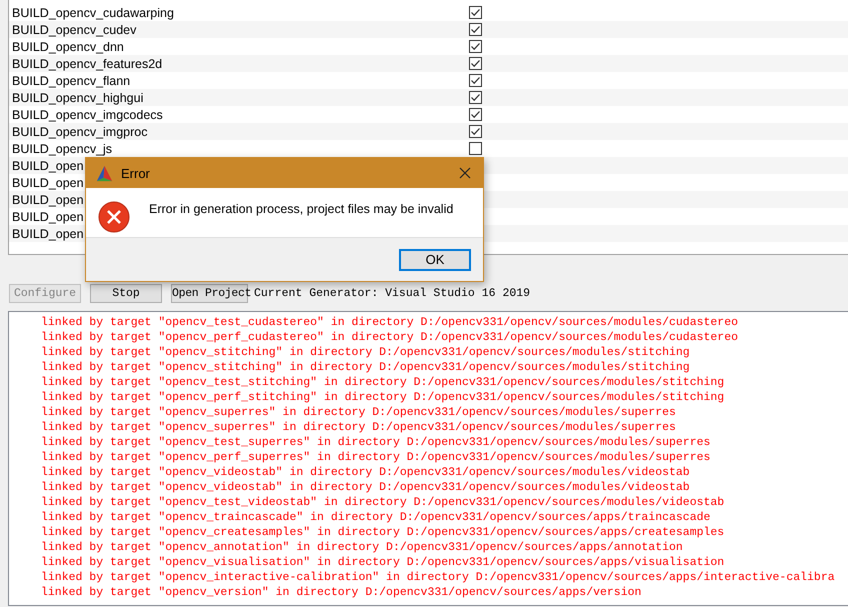 The width and height of the screenshot is (848, 607). I want to click on log-line: linked by target "opencv_createsamples" in directory D:/opencv331/opencv/sources/apps/createsamples, so click(383, 532).